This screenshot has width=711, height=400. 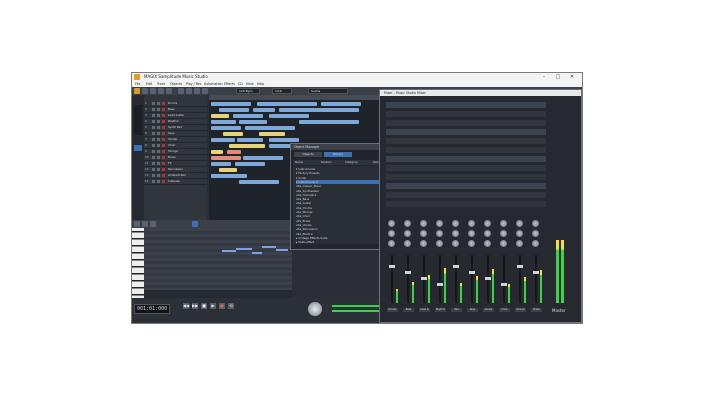 I want to click on track-name: Lead Guitar, so click(x=176, y=115).